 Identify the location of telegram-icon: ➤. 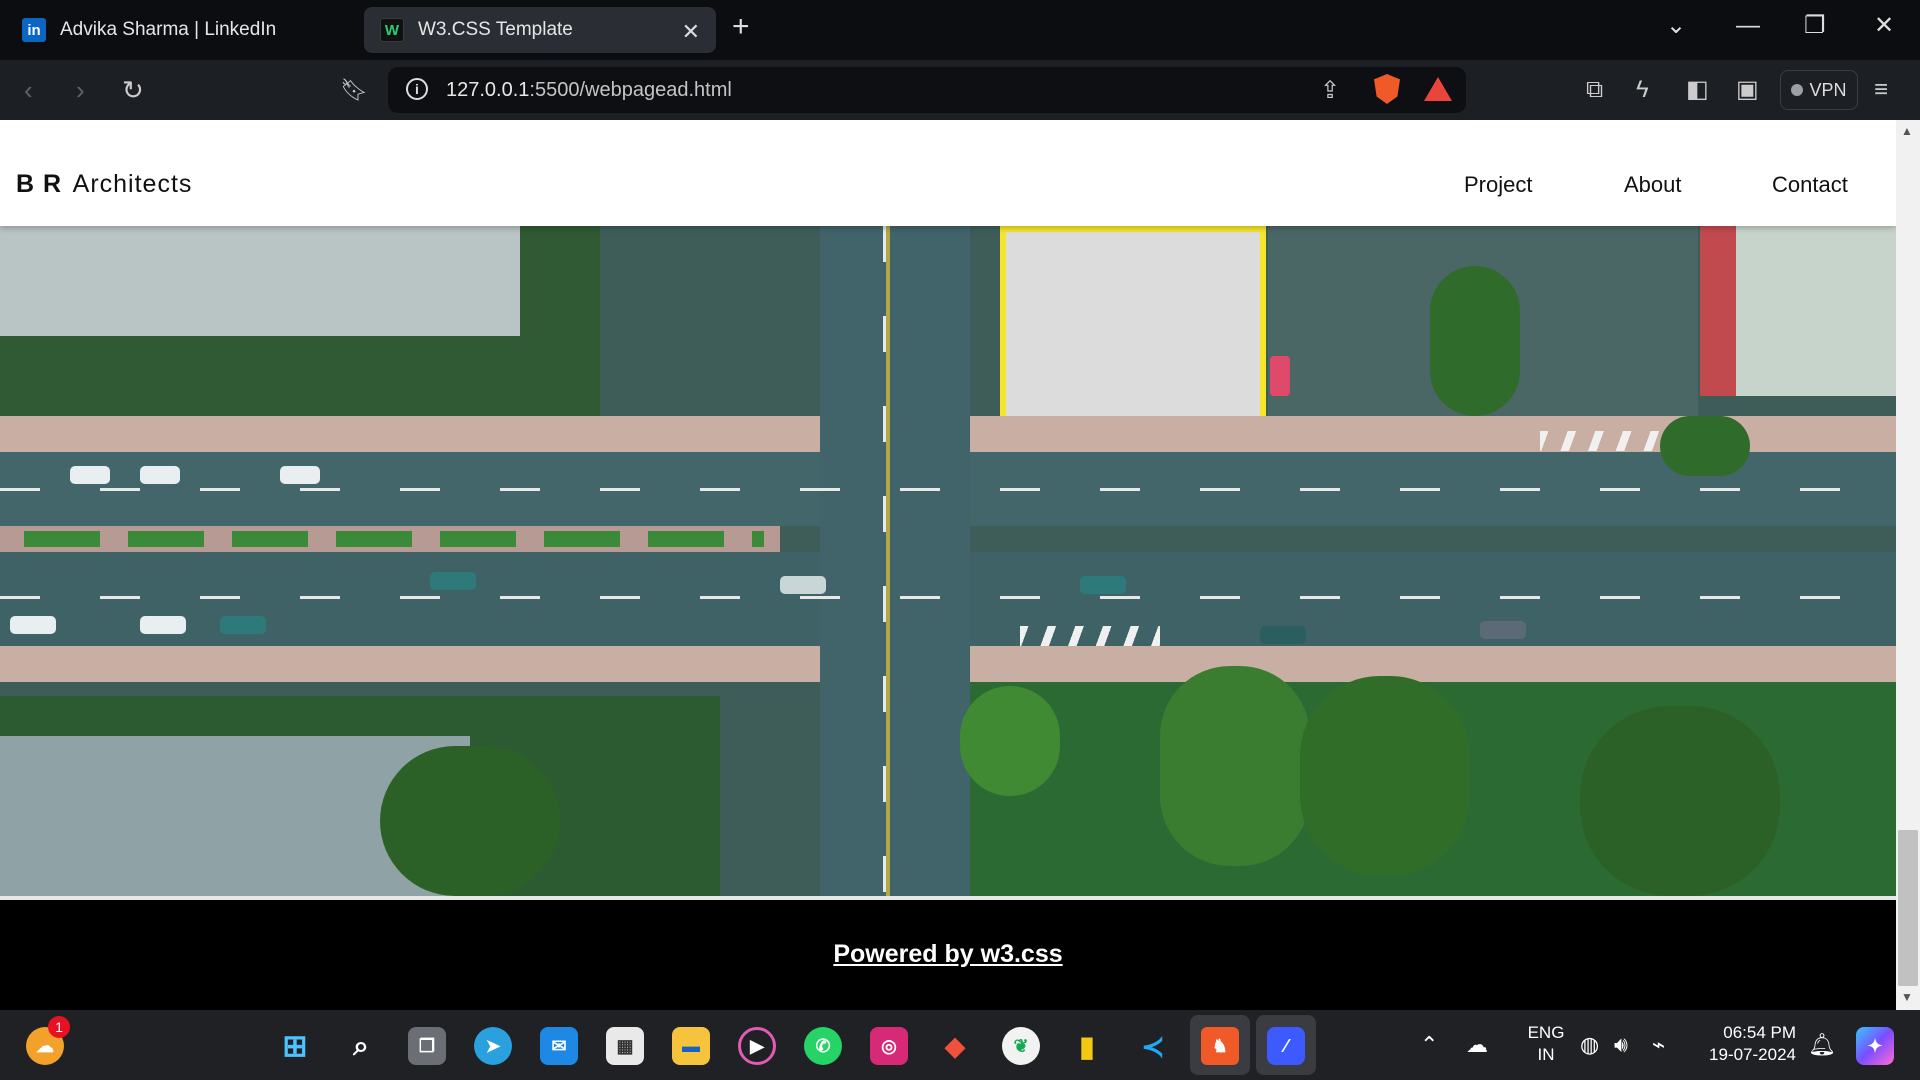
(493, 1046).